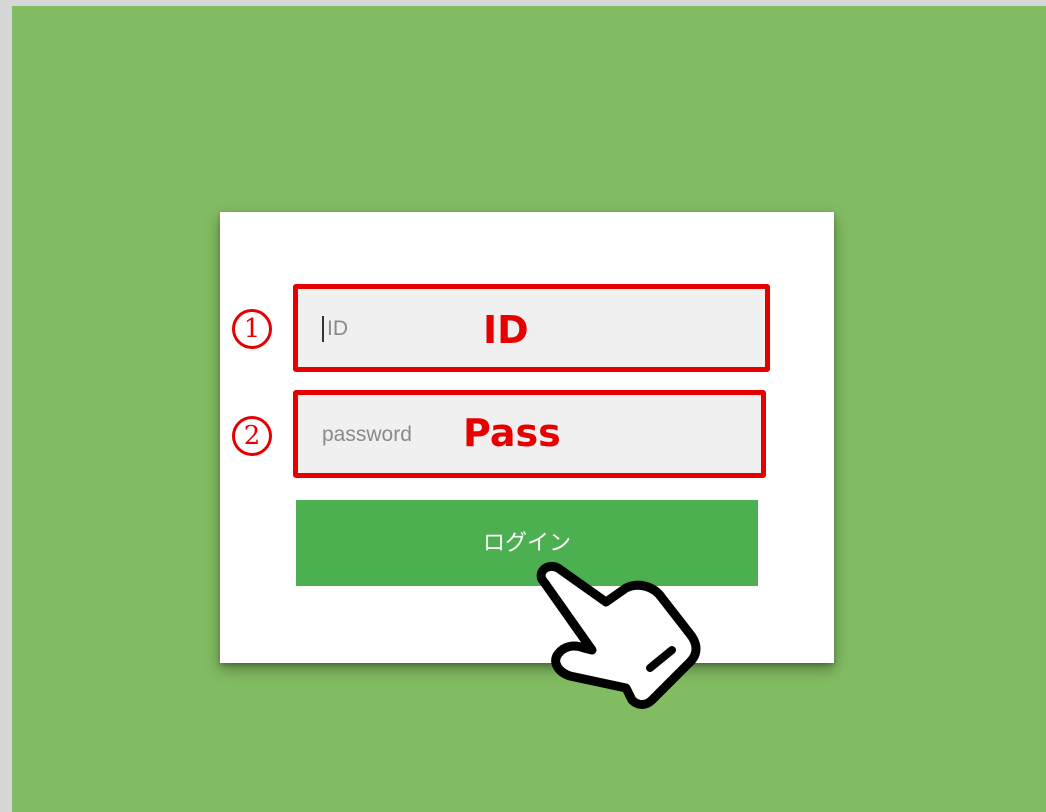 Image resolution: width=1046 pixels, height=812 pixels. I want to click on step-1-marker: ①1, so click(252, 329).